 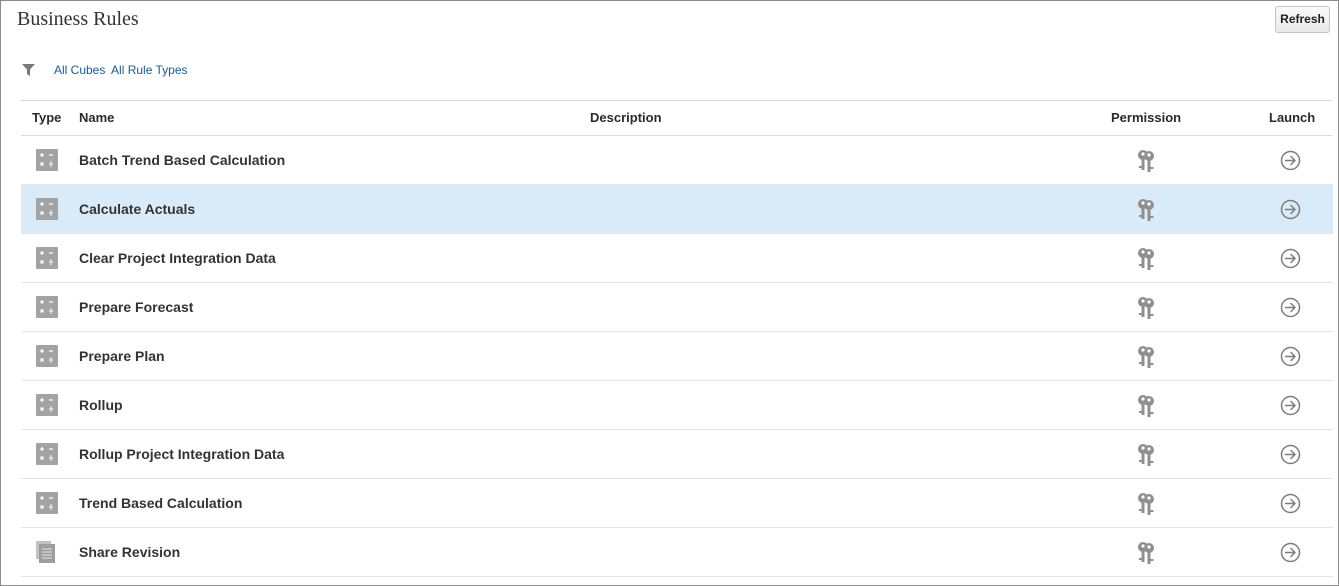 What do you see at coordinates (136, 307) in the screenshot?
I see `rule-name: Prepare Forecast` at bounding box center [136, 307].